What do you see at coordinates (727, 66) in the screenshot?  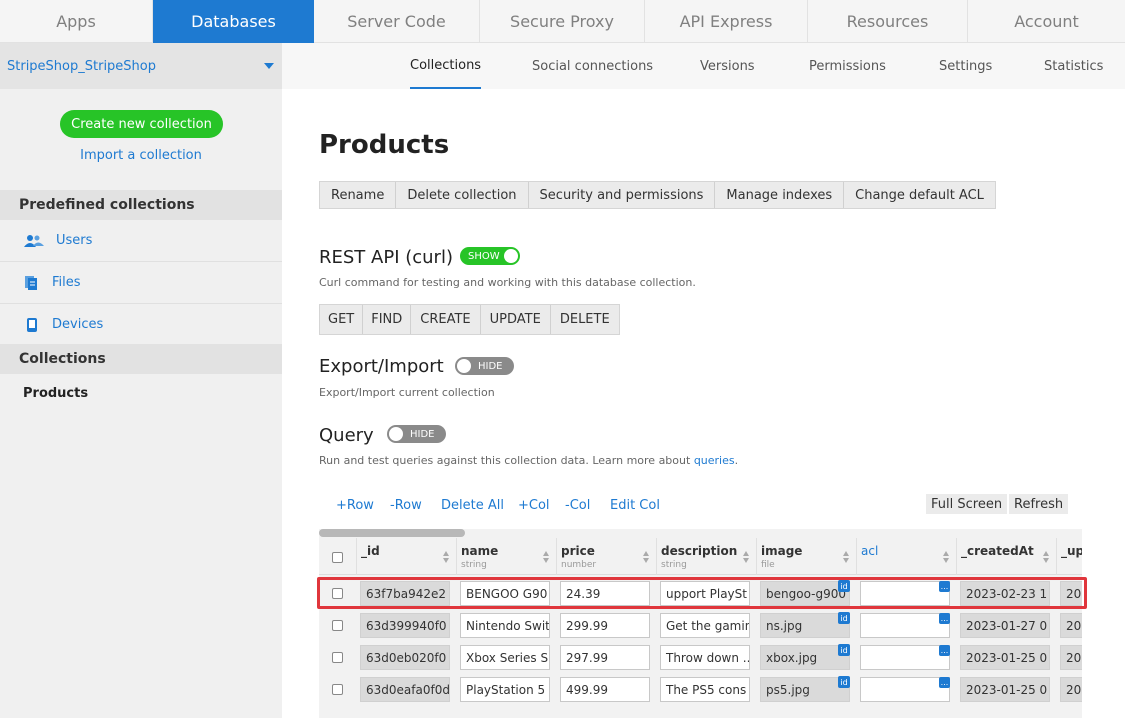 I see `tab-versions: Versions` at bounding box center [727, 66].